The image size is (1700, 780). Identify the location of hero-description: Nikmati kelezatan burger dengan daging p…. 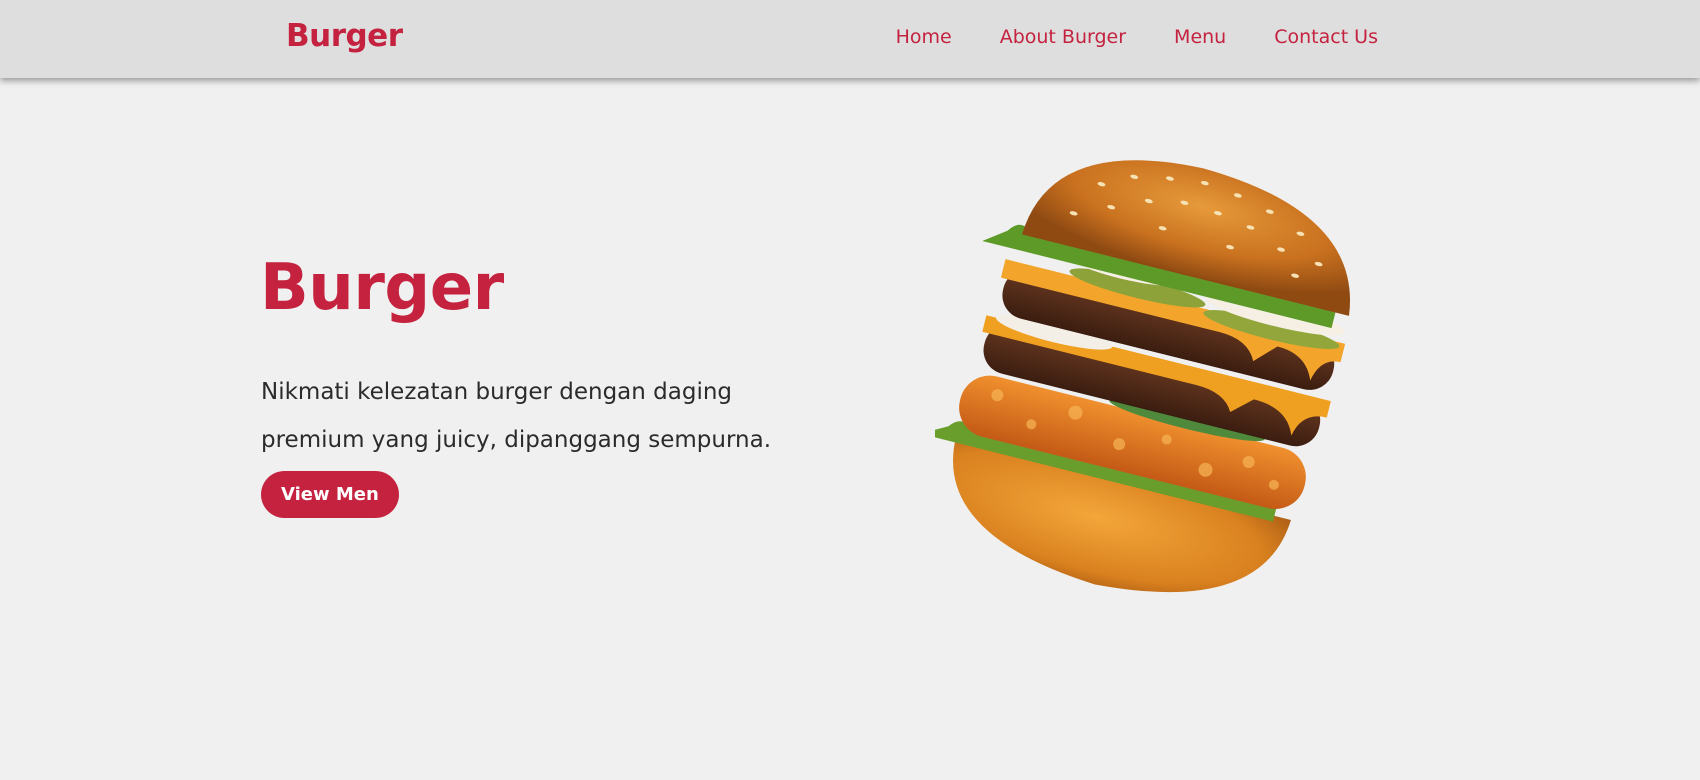
(516, 416).